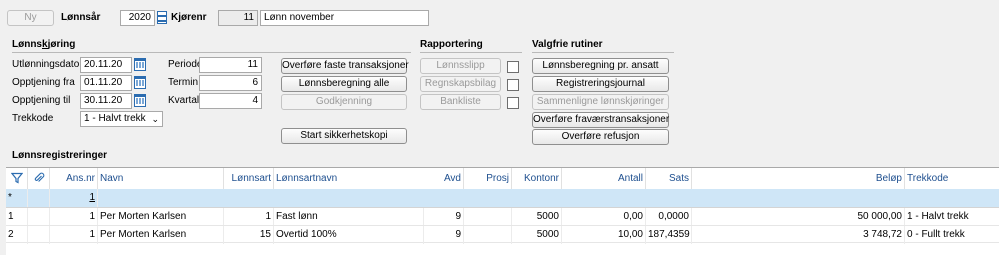  What do you see at coordinates (74, 178) in the screenshot?
I see `column-header-ansnr: Ans.nr` at bounding box center [74, 178].